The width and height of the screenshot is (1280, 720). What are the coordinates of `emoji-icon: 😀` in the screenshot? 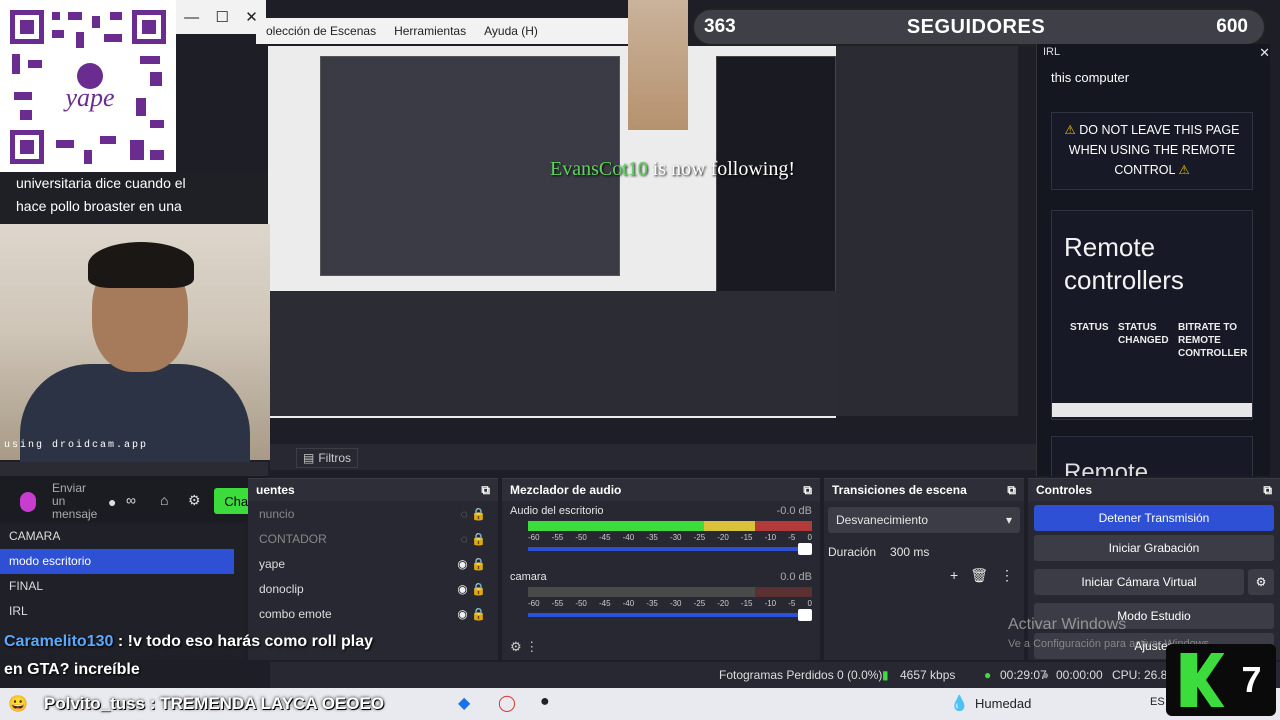 It's located at (18, 704).